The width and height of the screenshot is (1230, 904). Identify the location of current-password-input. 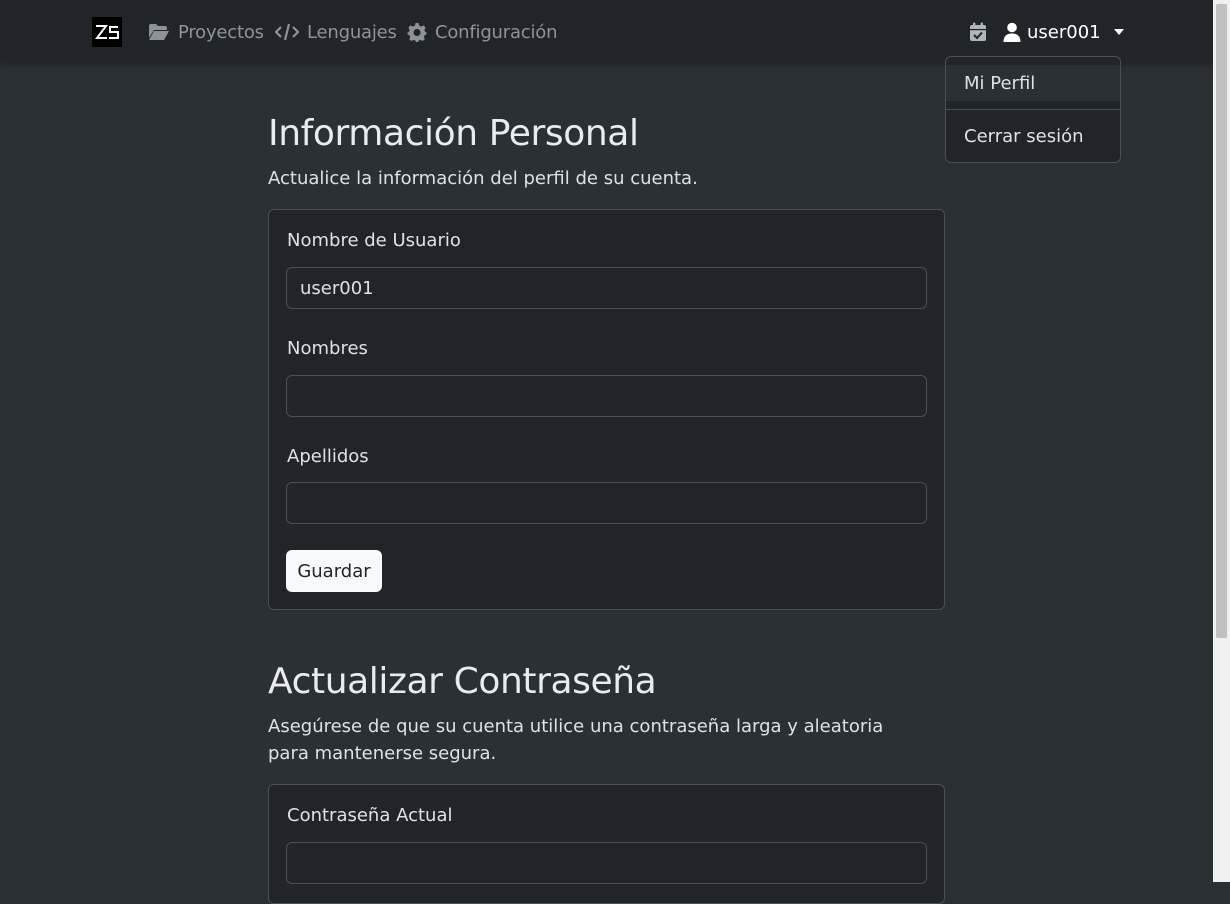
(606, 863).